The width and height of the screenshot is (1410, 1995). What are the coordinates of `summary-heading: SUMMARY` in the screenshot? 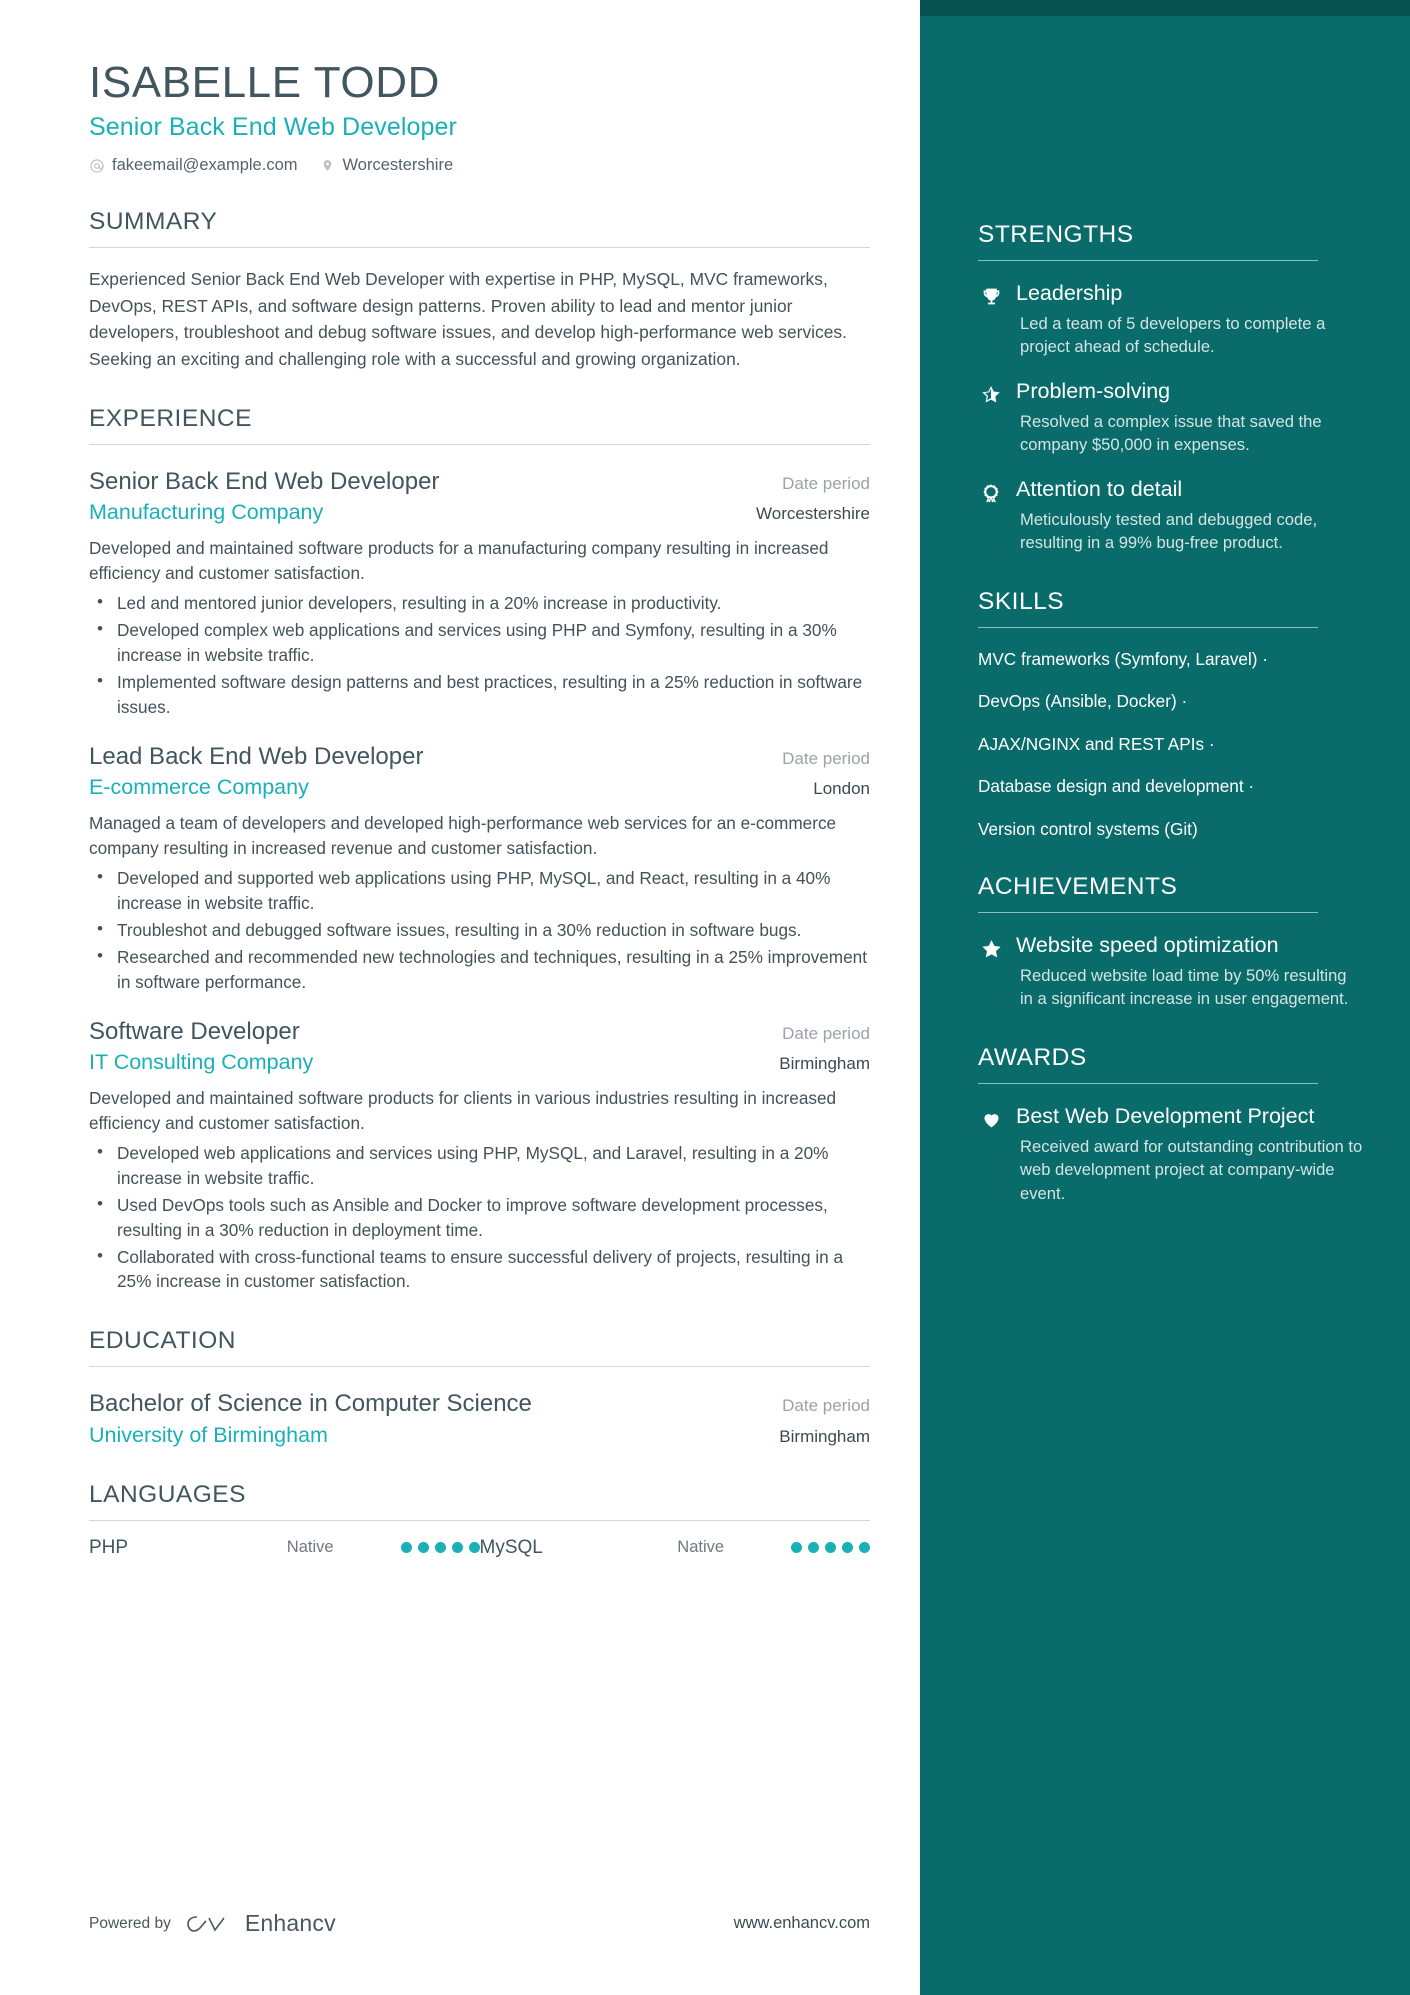 It's located at (153, 222).